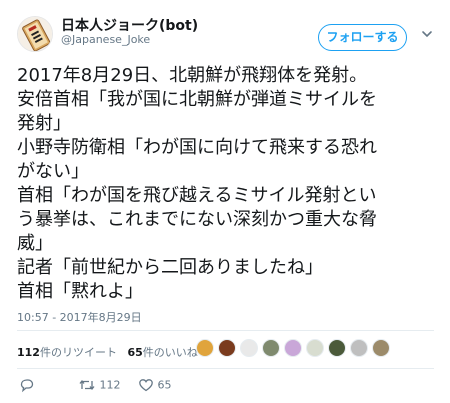  Describe the element at coordinates (80, 291) in the screenshot. I see `tweet-line: 首相「黙れよ」` at that location.